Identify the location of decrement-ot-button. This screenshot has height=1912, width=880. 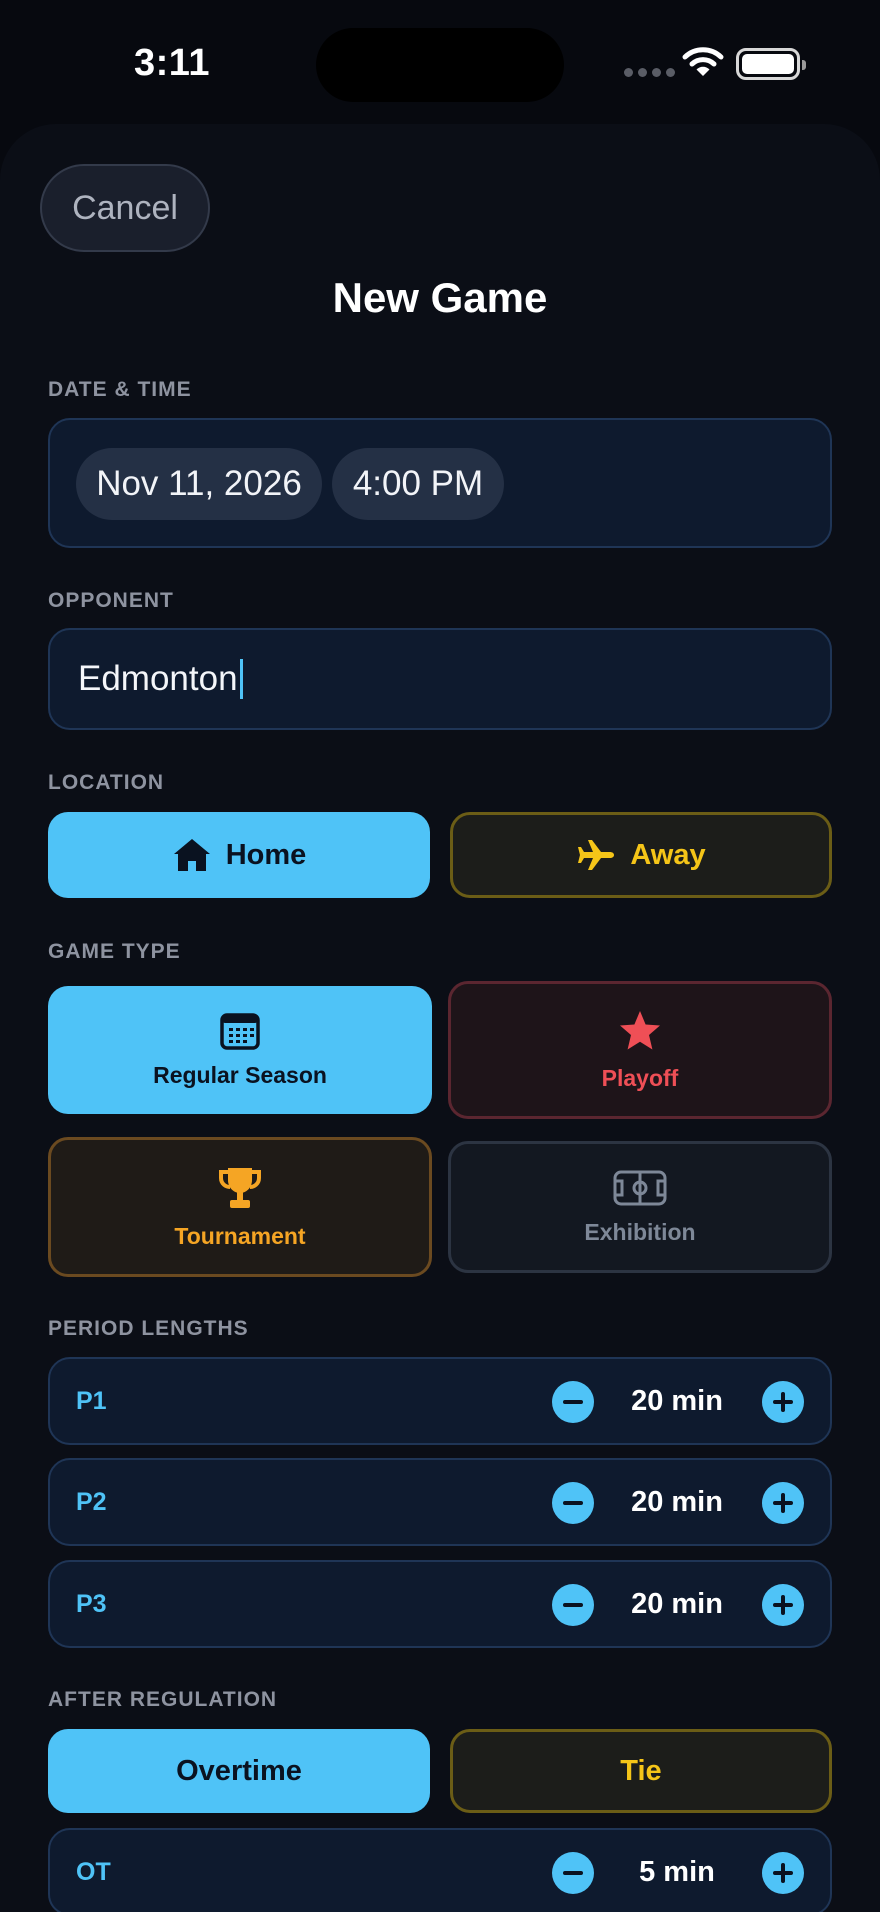
(573, 1873).